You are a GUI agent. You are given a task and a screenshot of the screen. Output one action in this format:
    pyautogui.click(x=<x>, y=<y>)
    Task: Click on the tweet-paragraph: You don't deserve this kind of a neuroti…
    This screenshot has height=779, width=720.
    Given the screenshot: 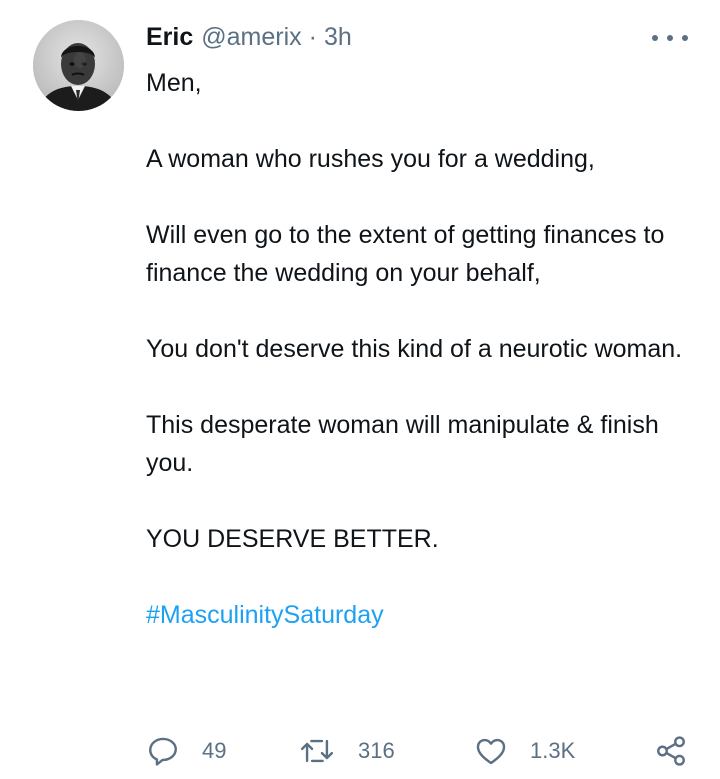 What is the action you would take?
    pyautogui.click(x=414, y=349)
    